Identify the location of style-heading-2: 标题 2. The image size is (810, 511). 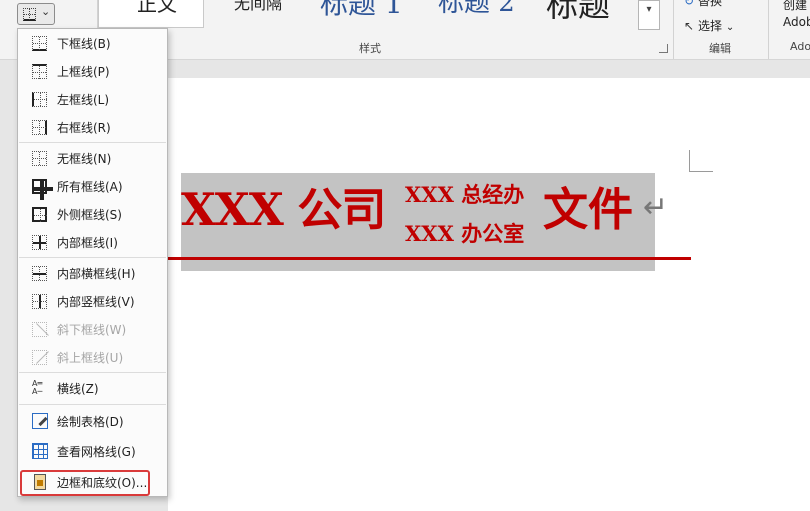
(486, 14).